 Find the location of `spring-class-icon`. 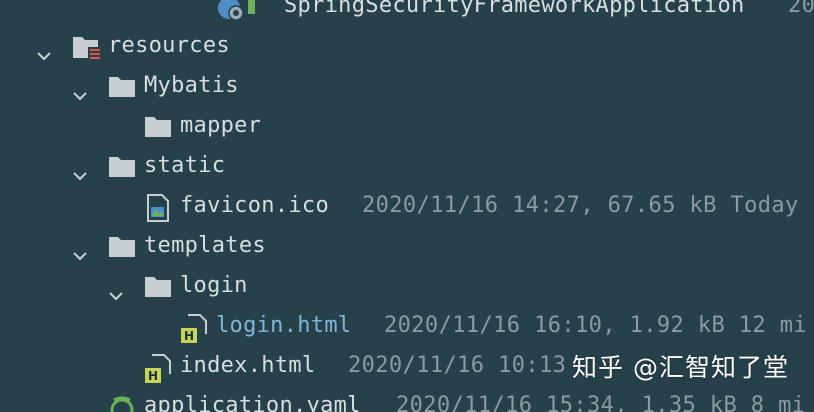

spring-class-icon is located at coordinates (236, 10).